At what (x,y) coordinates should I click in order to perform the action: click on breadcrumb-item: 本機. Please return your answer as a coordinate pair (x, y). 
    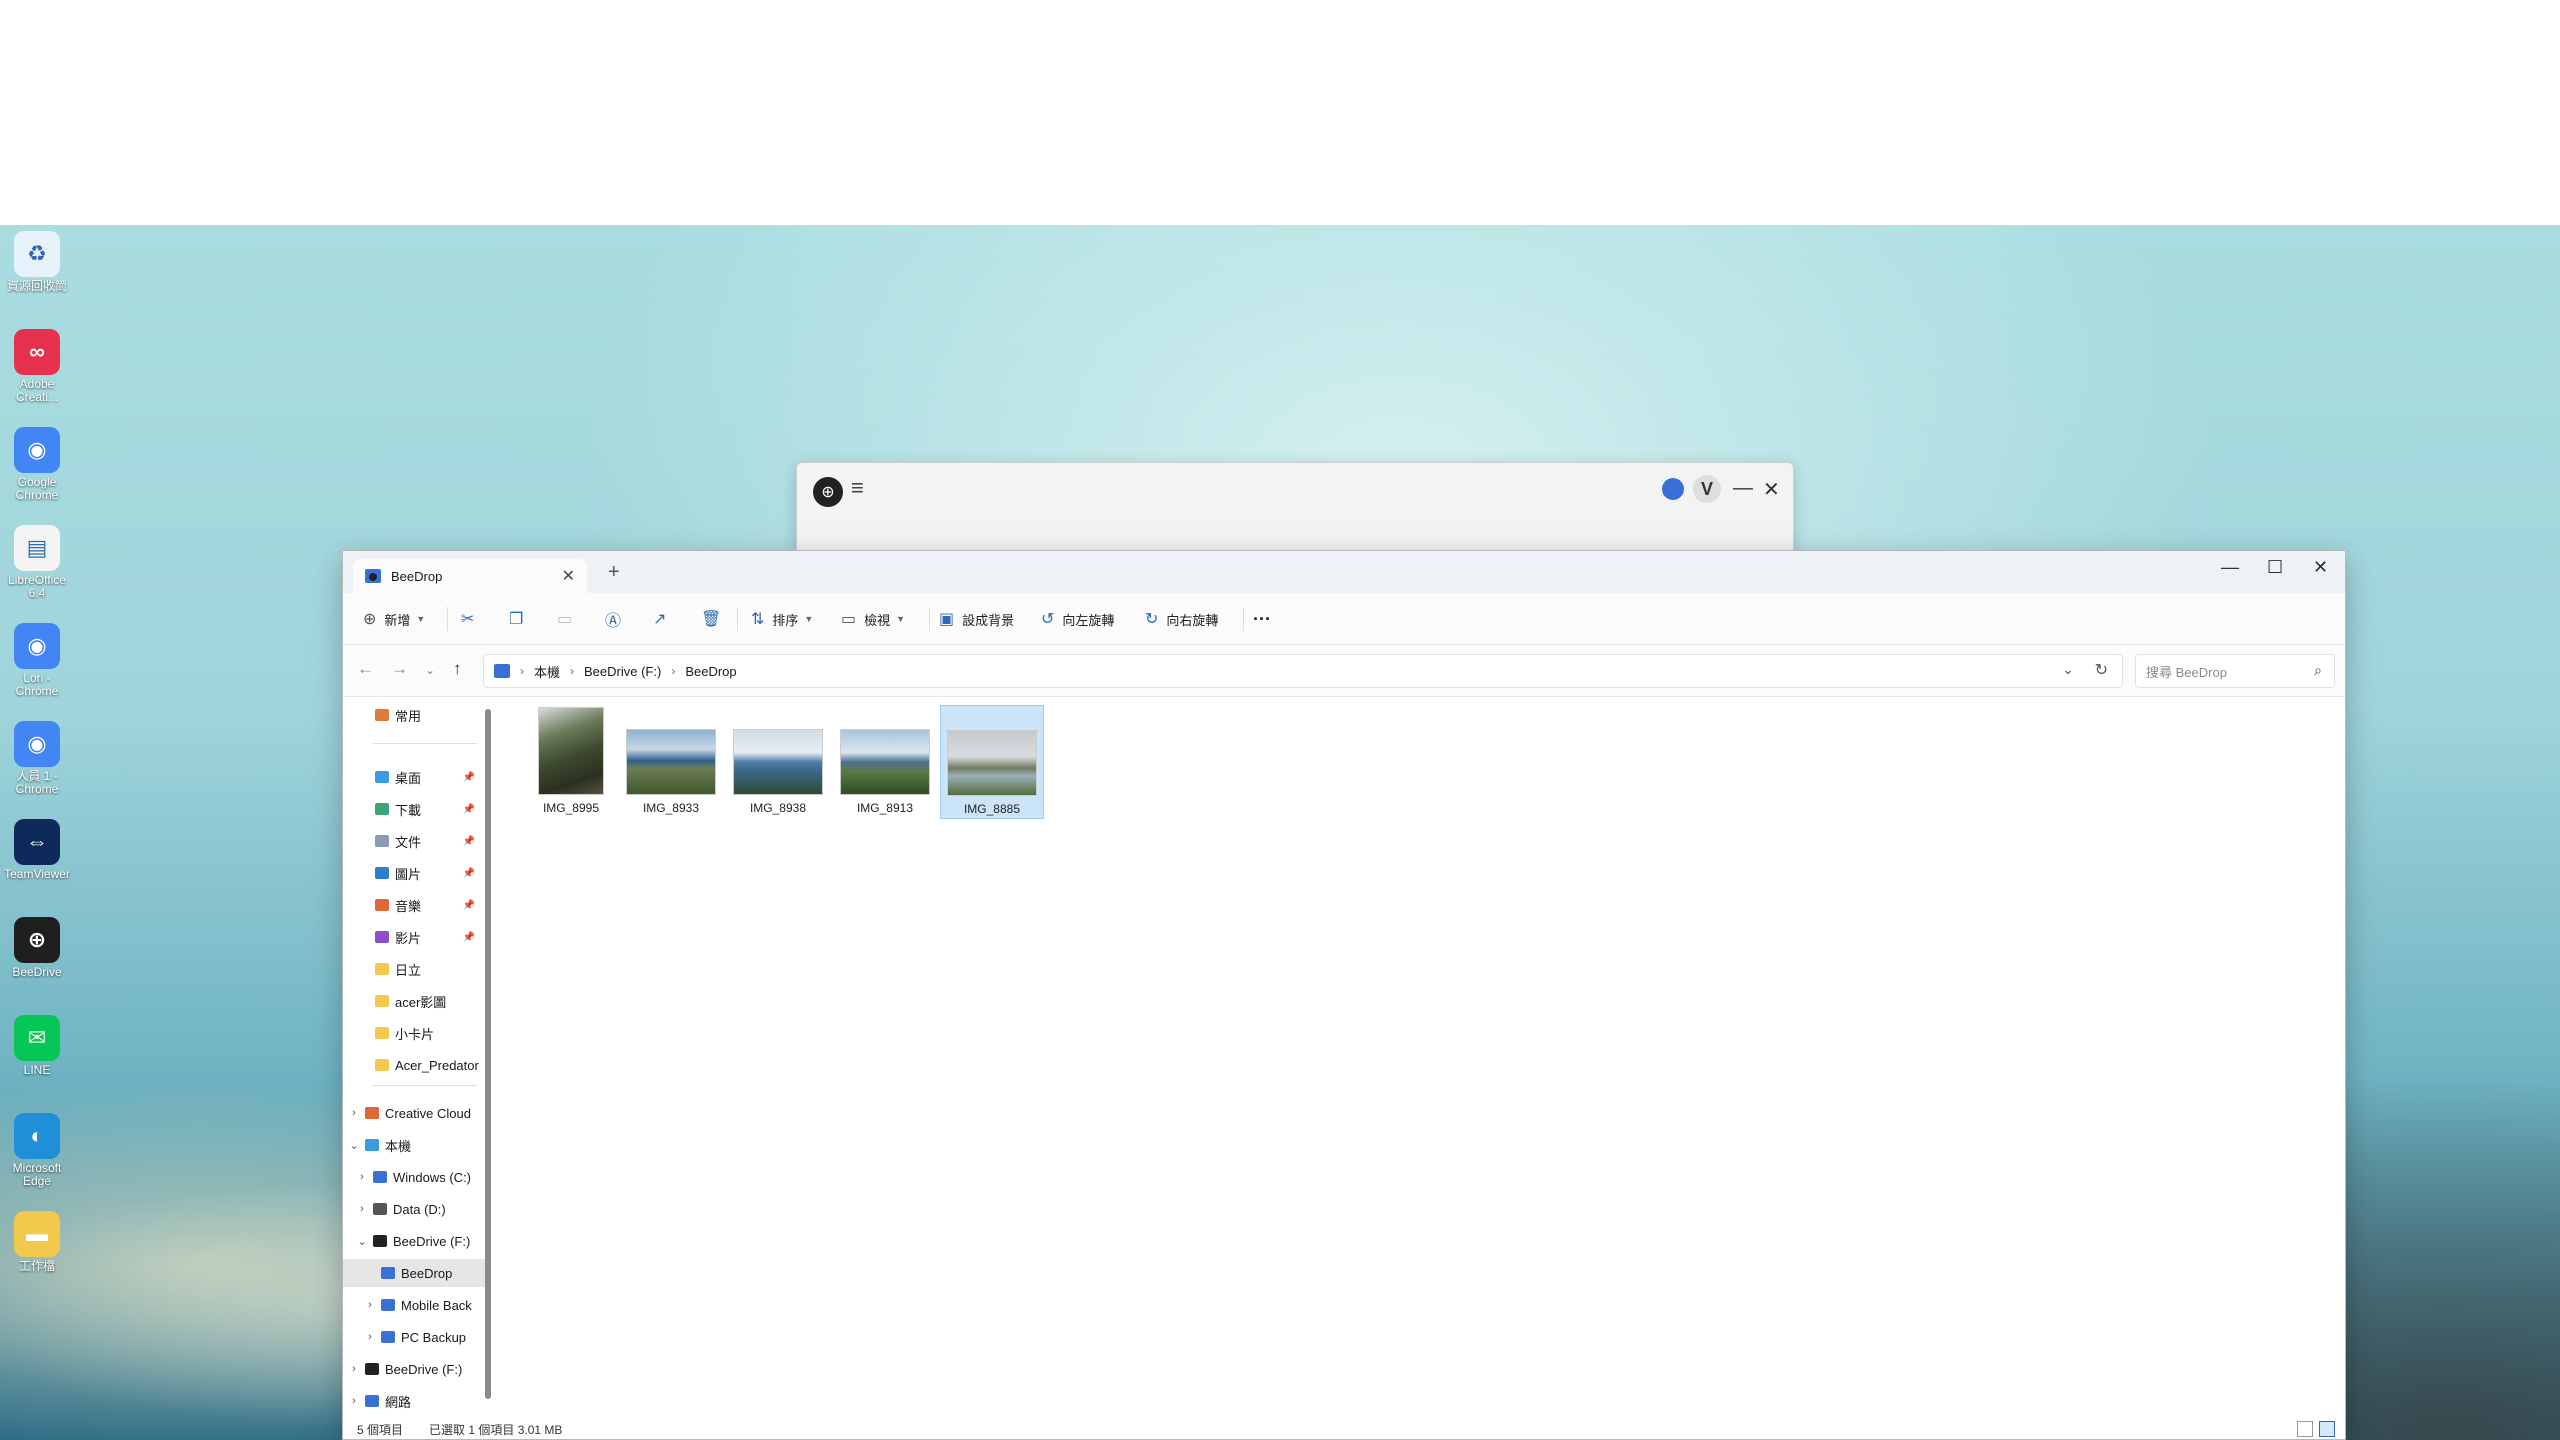
    Looking at the image, I should click on (547, 671).